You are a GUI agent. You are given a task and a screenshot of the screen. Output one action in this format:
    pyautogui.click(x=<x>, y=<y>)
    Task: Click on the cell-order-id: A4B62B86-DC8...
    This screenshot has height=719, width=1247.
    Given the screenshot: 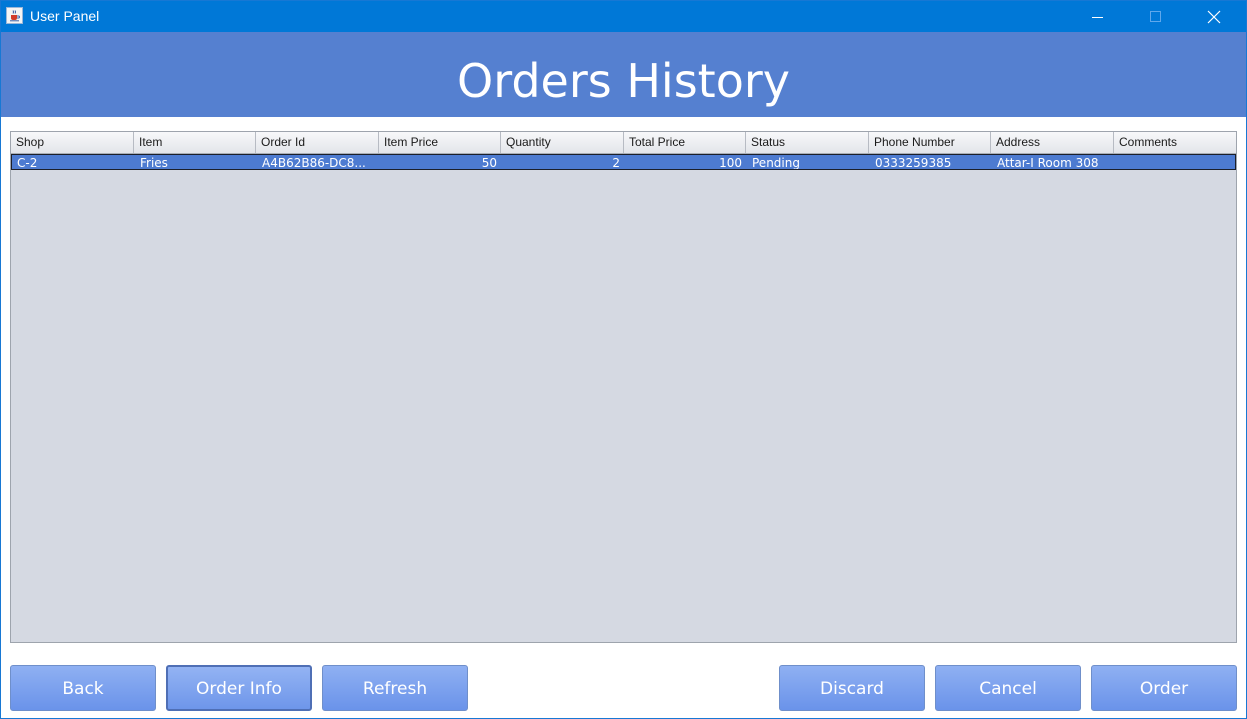 What is the action you would take?
    pyautogui.click(x=318, y=162)
    